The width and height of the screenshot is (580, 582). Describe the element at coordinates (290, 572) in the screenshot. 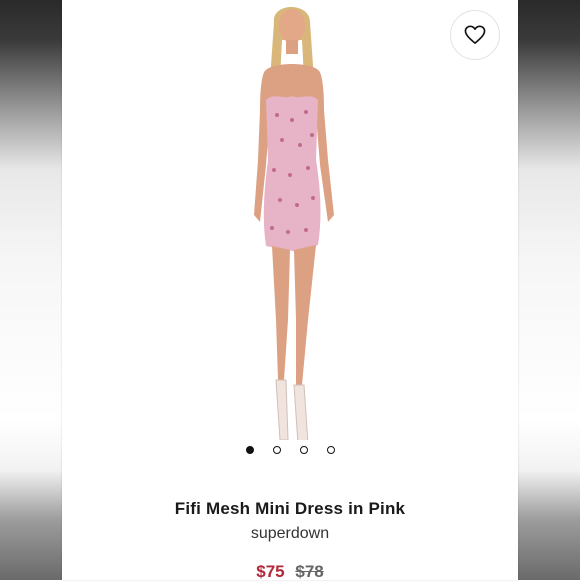

I see `product-prices: $75 $78` at that location.